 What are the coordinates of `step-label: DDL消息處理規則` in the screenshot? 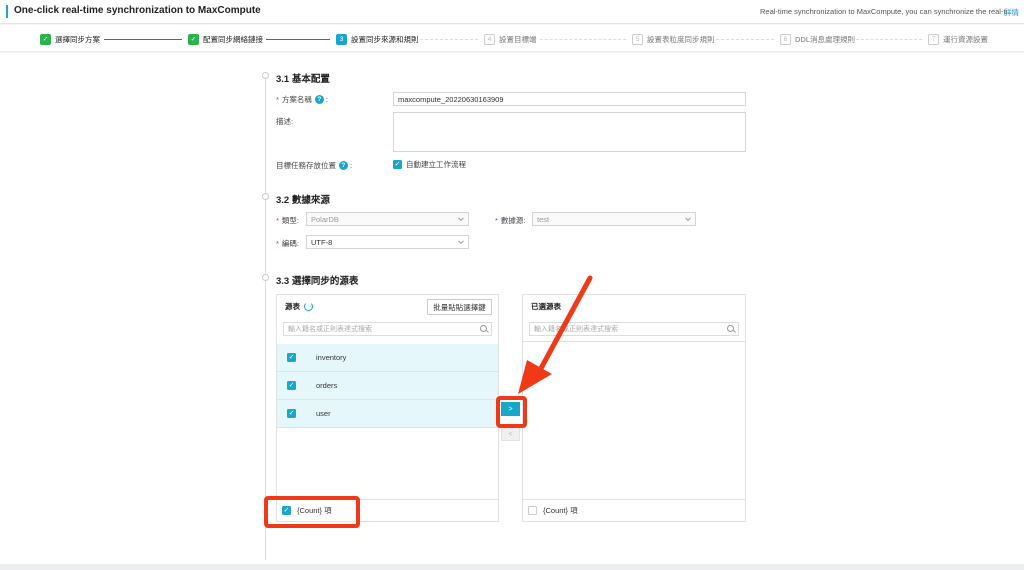 It's located at (825, 39).